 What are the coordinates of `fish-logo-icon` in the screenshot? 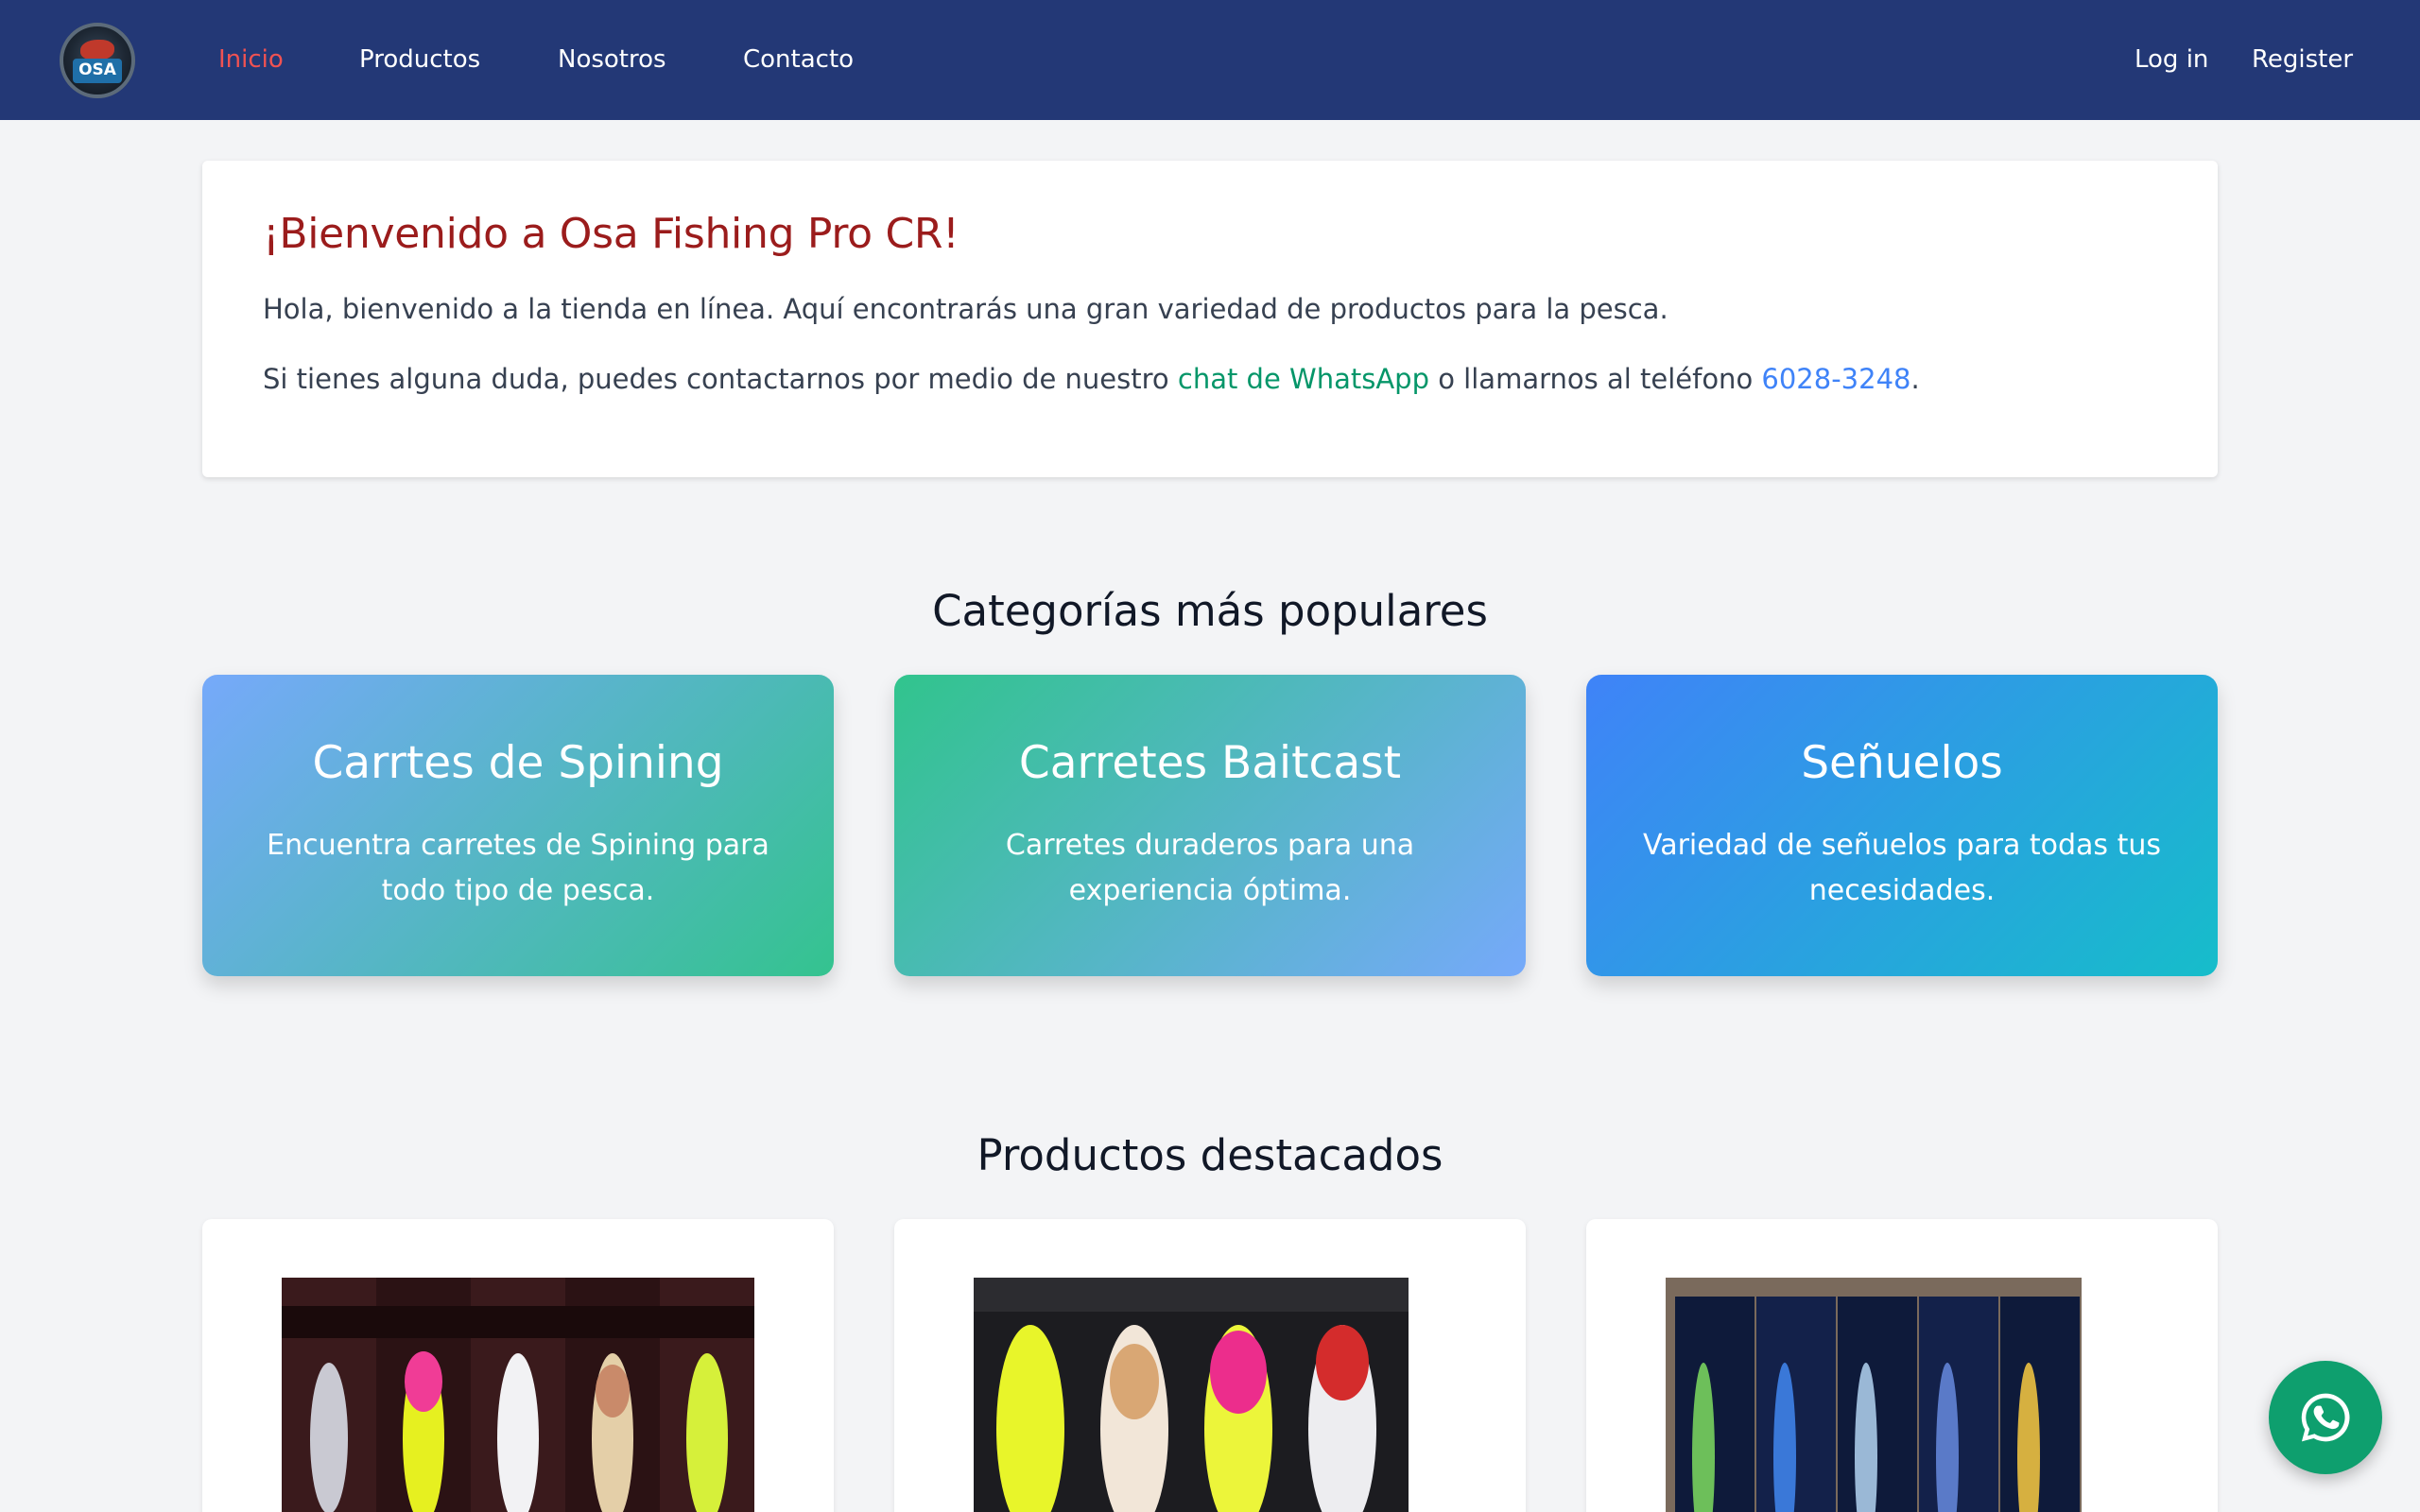 It's located at (97, 50).